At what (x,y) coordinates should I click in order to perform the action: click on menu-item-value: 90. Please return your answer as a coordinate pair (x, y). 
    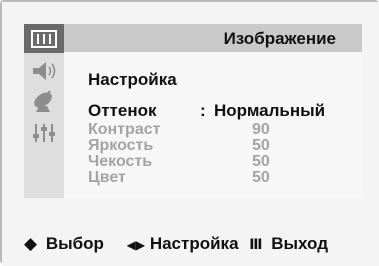
    Looking at the image, I should click on (261, 129).